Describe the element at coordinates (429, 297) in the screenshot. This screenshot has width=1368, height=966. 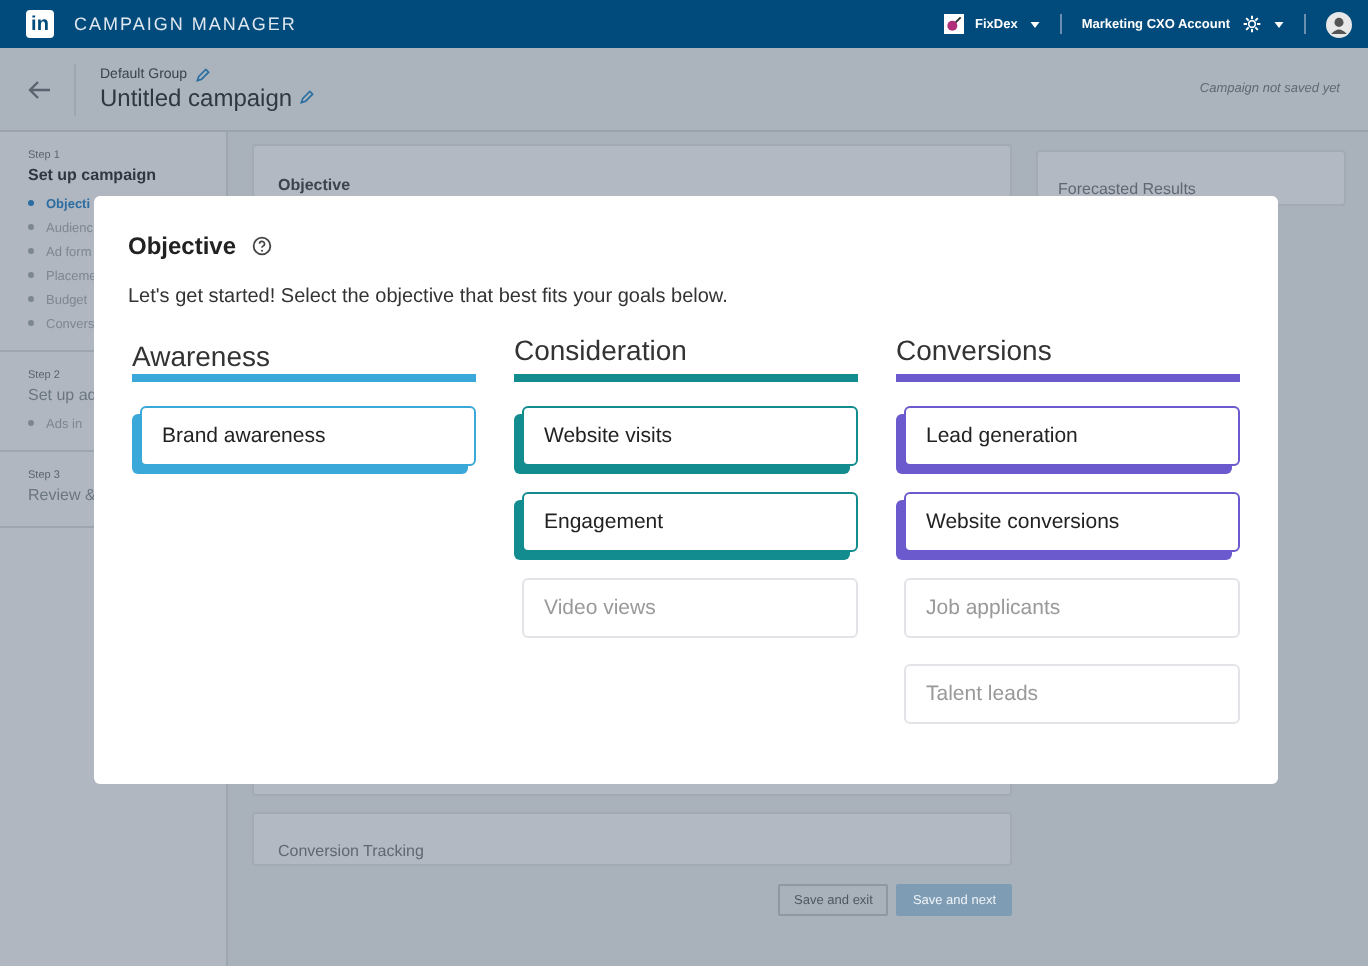
I see `intro-text: Let's get started! Select the objective that best fits your goals below.` at that location.